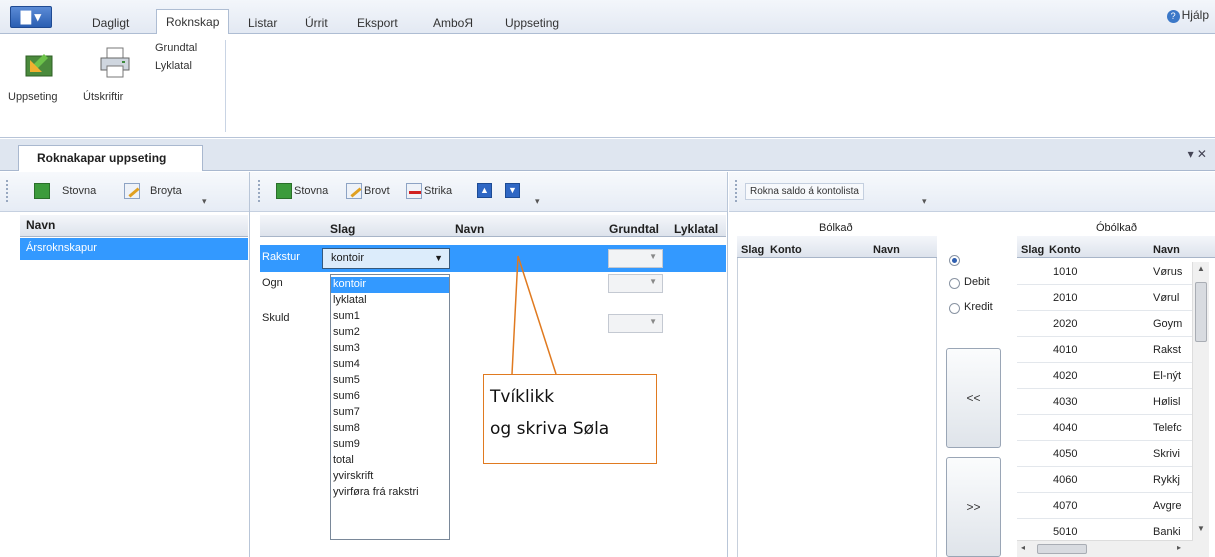 This screenshot has width=1215, height=557. I want to click on tab-roknskap: Roknskap, so click(193, 22).